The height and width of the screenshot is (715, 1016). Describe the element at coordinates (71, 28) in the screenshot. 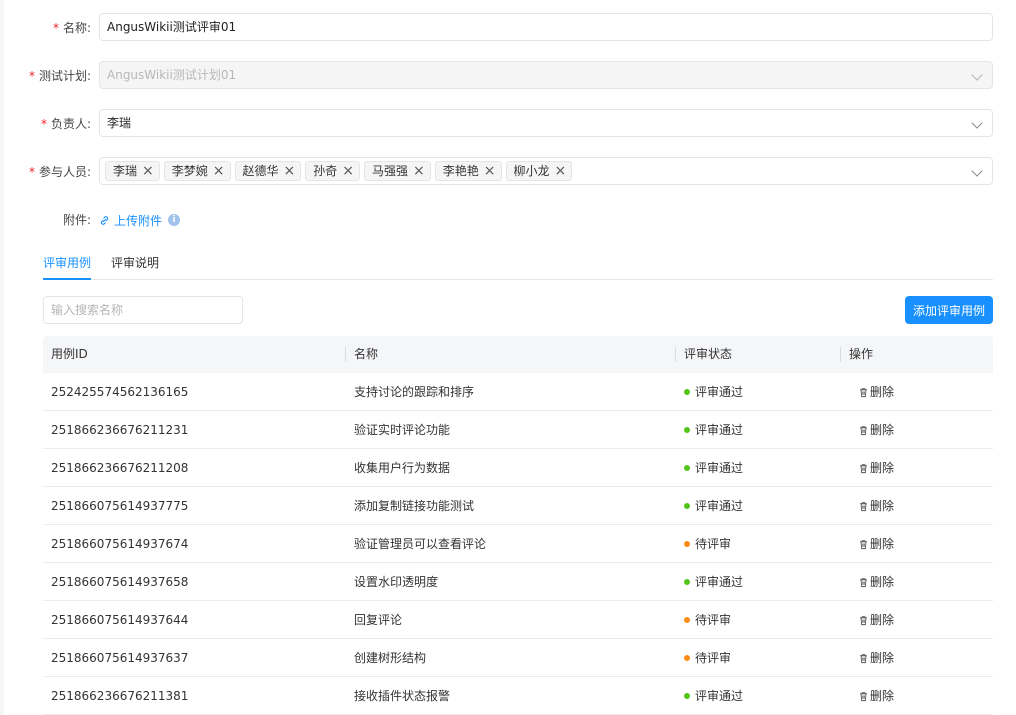

I see `name-label: * 名称:` at that location.